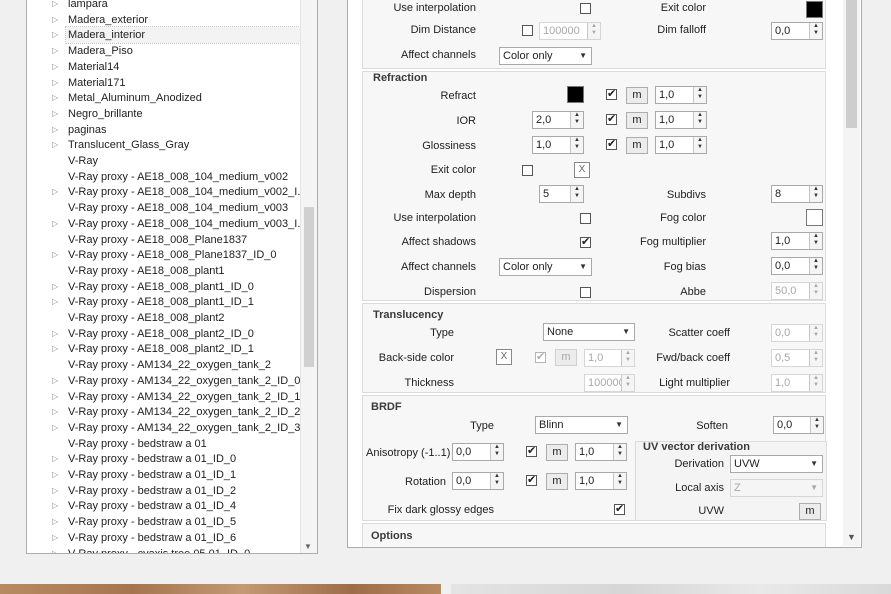 The image size is (891, 594). I want to click on thickness-spinner: 100000 ▲ ▼, so click(609, 383).